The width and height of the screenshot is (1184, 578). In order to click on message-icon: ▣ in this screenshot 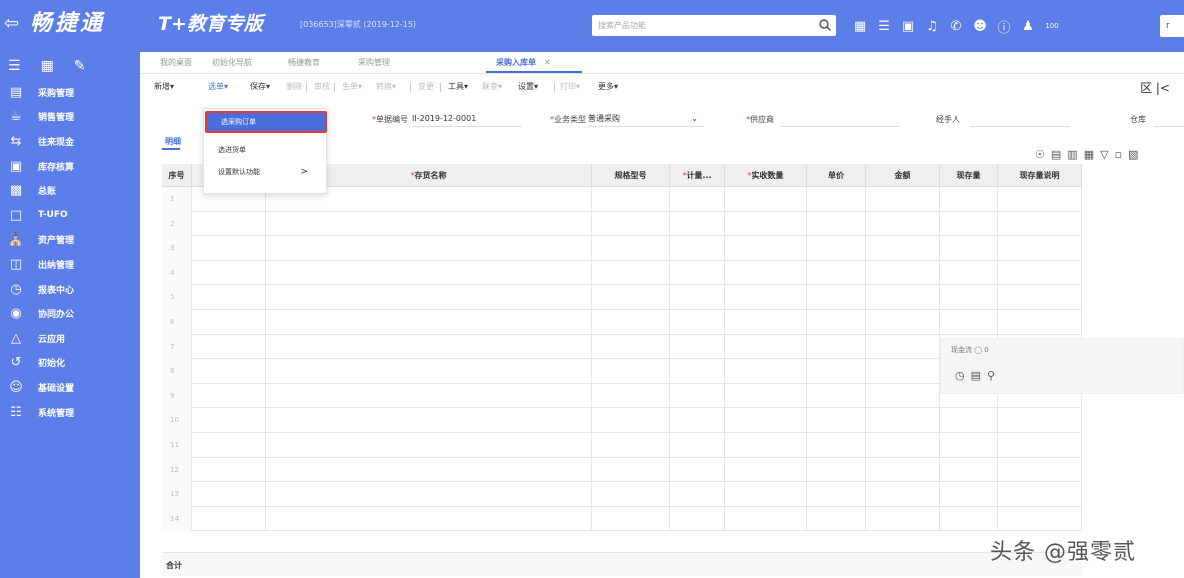, I will do `click(908, 26)`.